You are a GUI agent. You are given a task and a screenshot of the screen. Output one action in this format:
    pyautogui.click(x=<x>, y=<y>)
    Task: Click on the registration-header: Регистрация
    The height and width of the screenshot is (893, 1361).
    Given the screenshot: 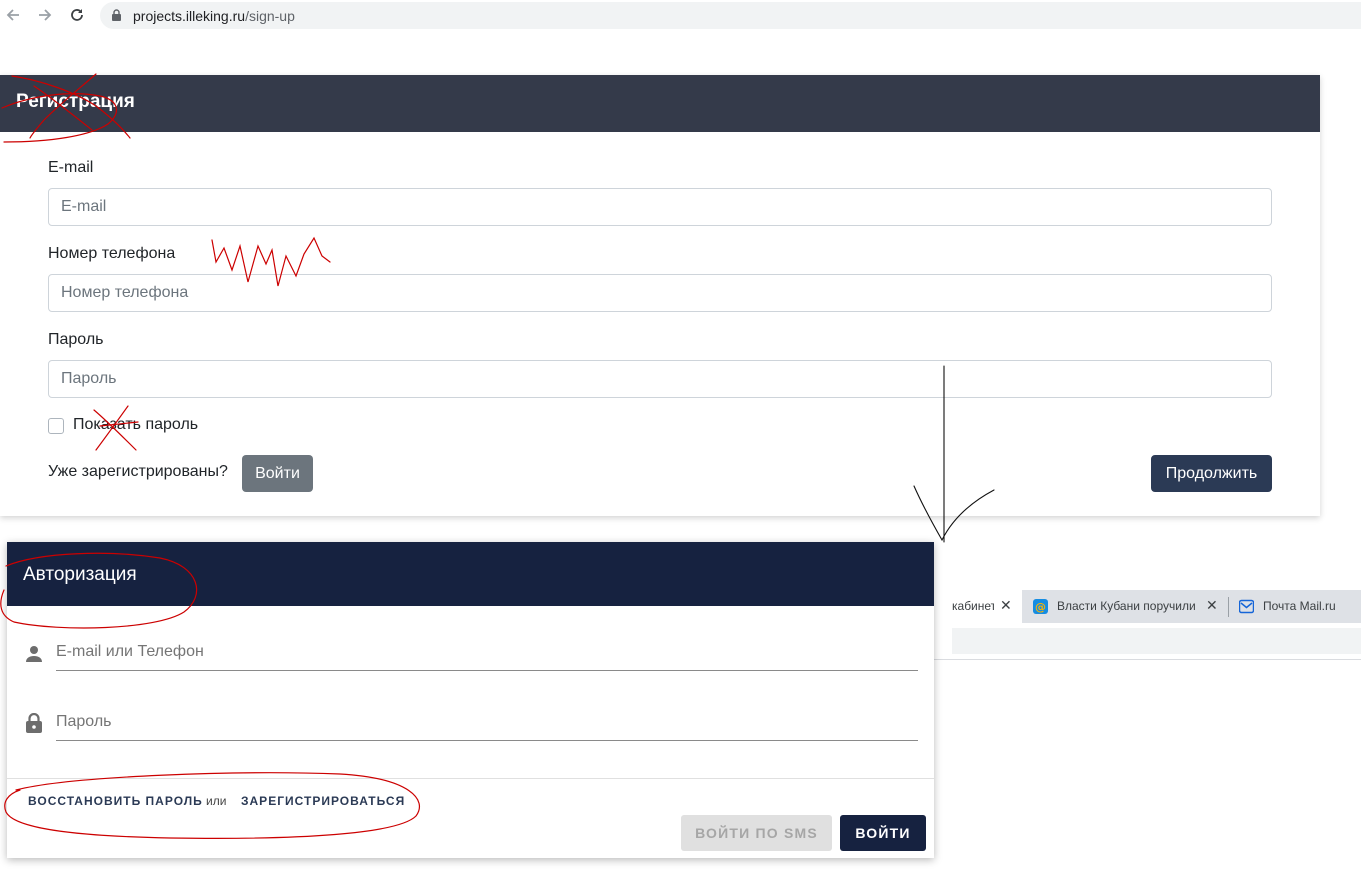 What is the action you would take?
    pyautogui.click(x=660, y=103)
    